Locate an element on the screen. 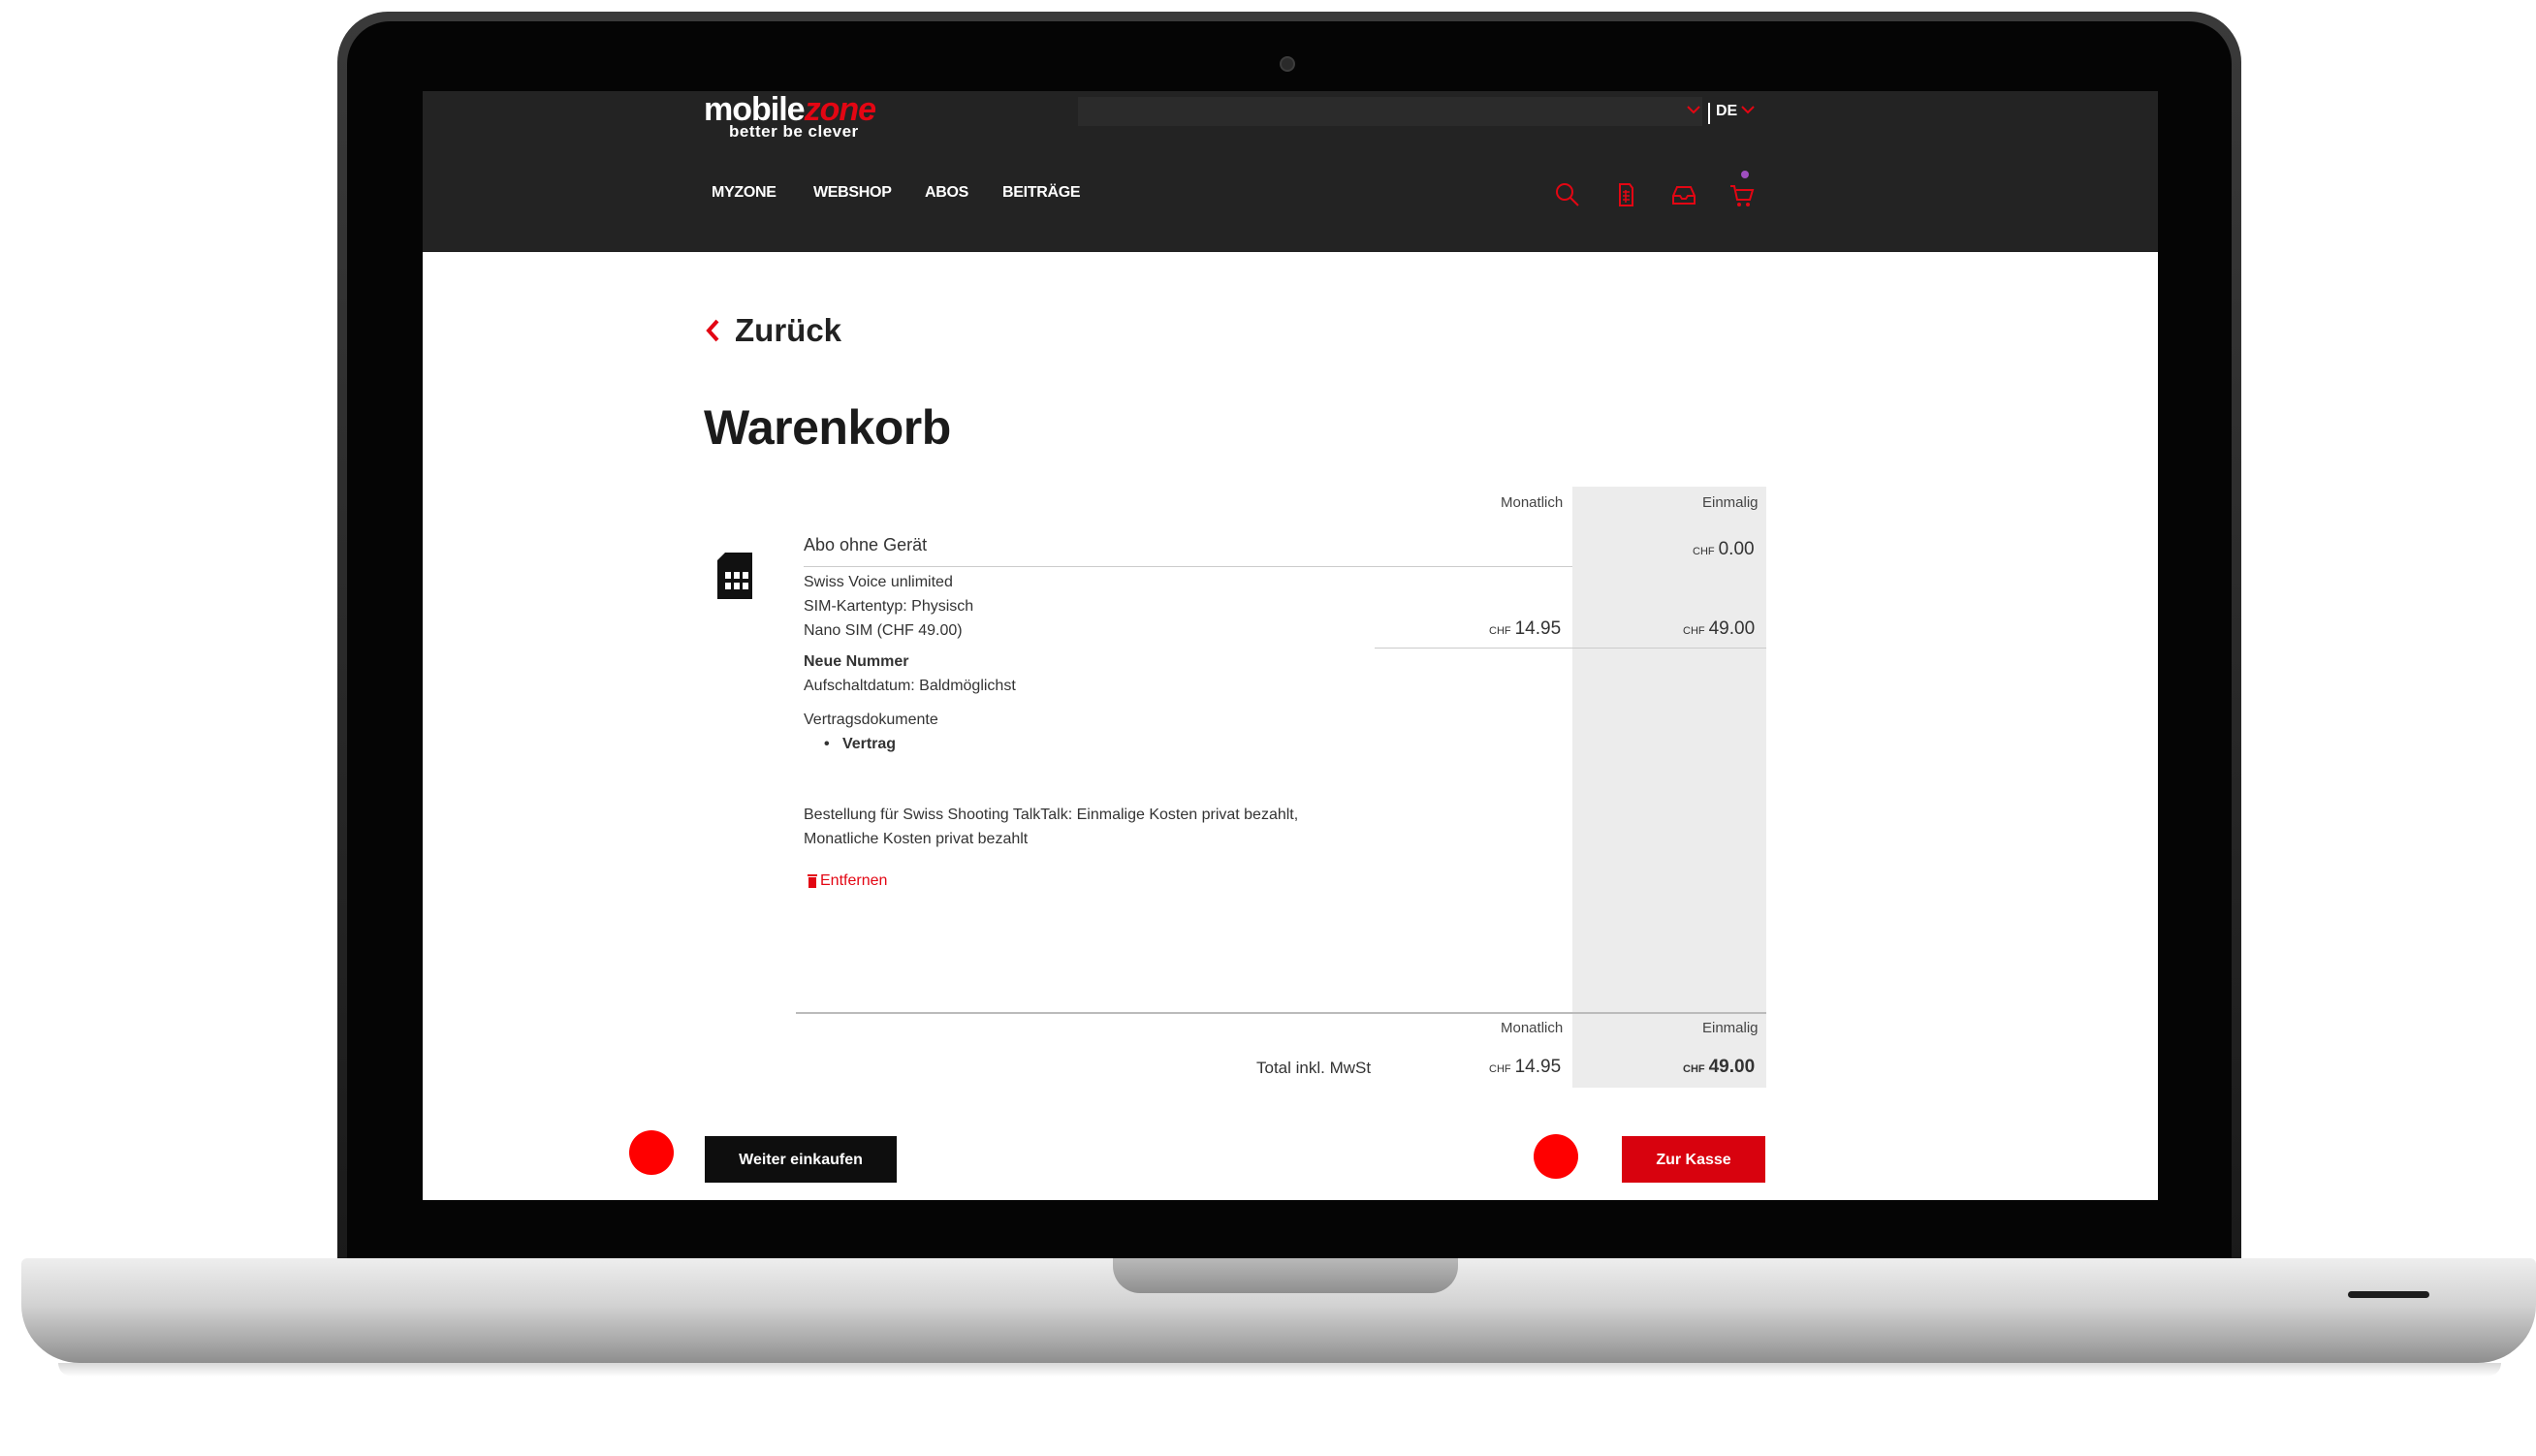 The image size is (2536, 1456). top-search-field is located at coordinates (1390, 112).